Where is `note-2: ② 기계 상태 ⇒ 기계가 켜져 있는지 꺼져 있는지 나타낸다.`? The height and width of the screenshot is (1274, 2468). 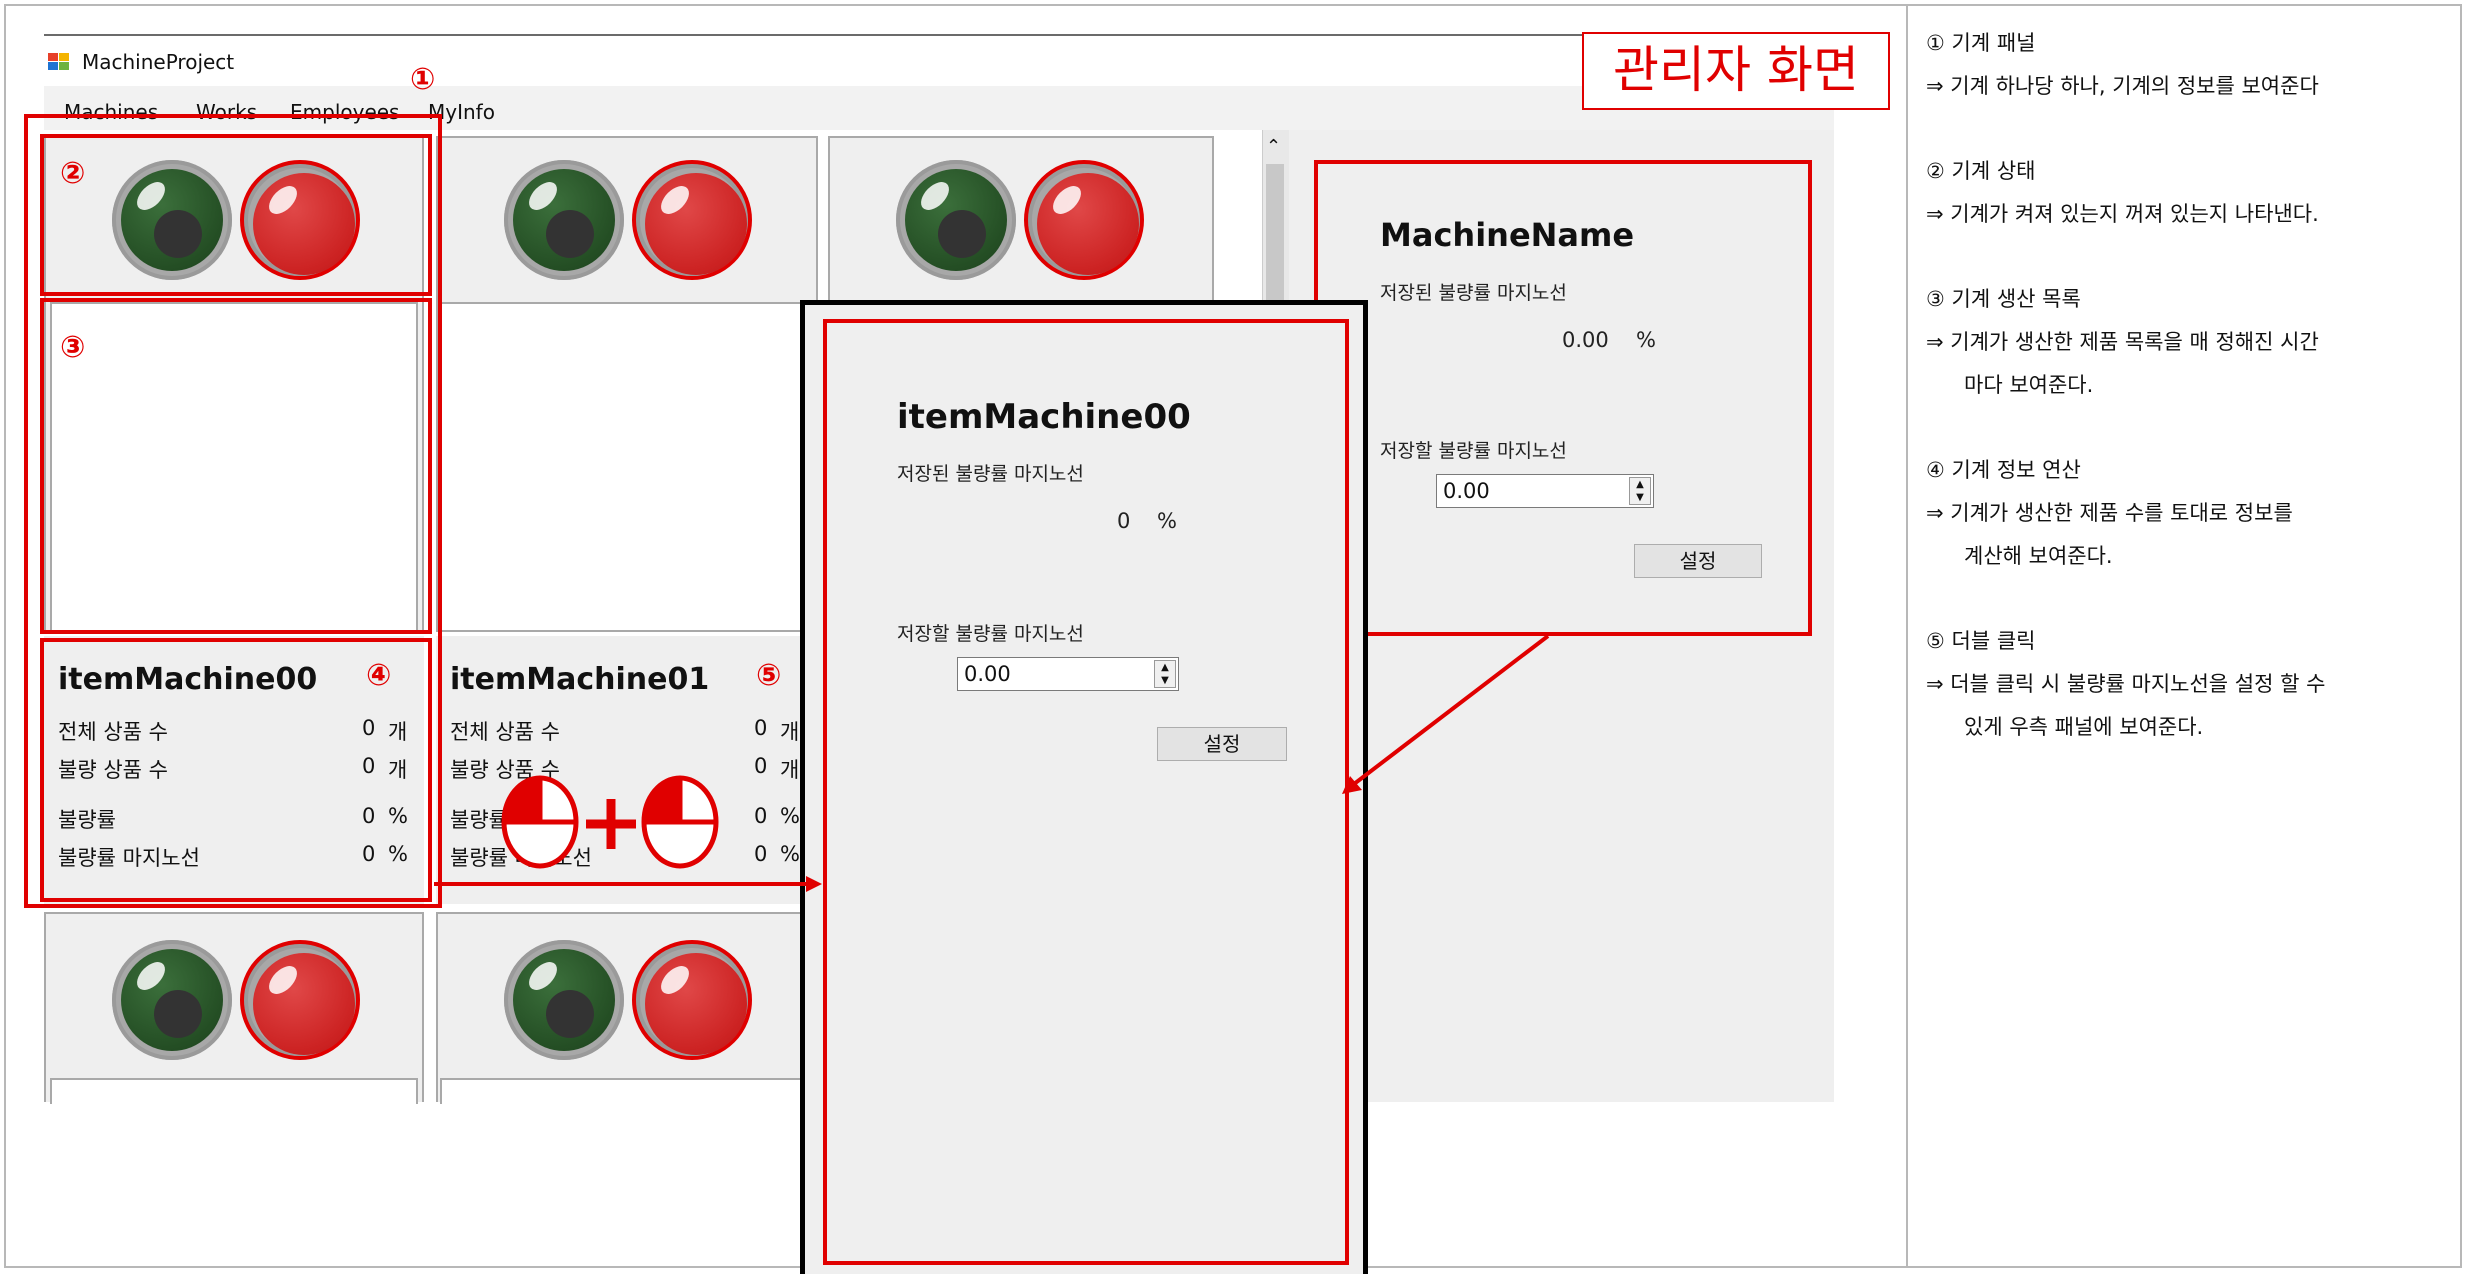
note-2: ② 기계 상태 ⇒ 기계가 켜져 있는지 꺼져 있는지 나타낸다. is located at coordinates (2191, 193).